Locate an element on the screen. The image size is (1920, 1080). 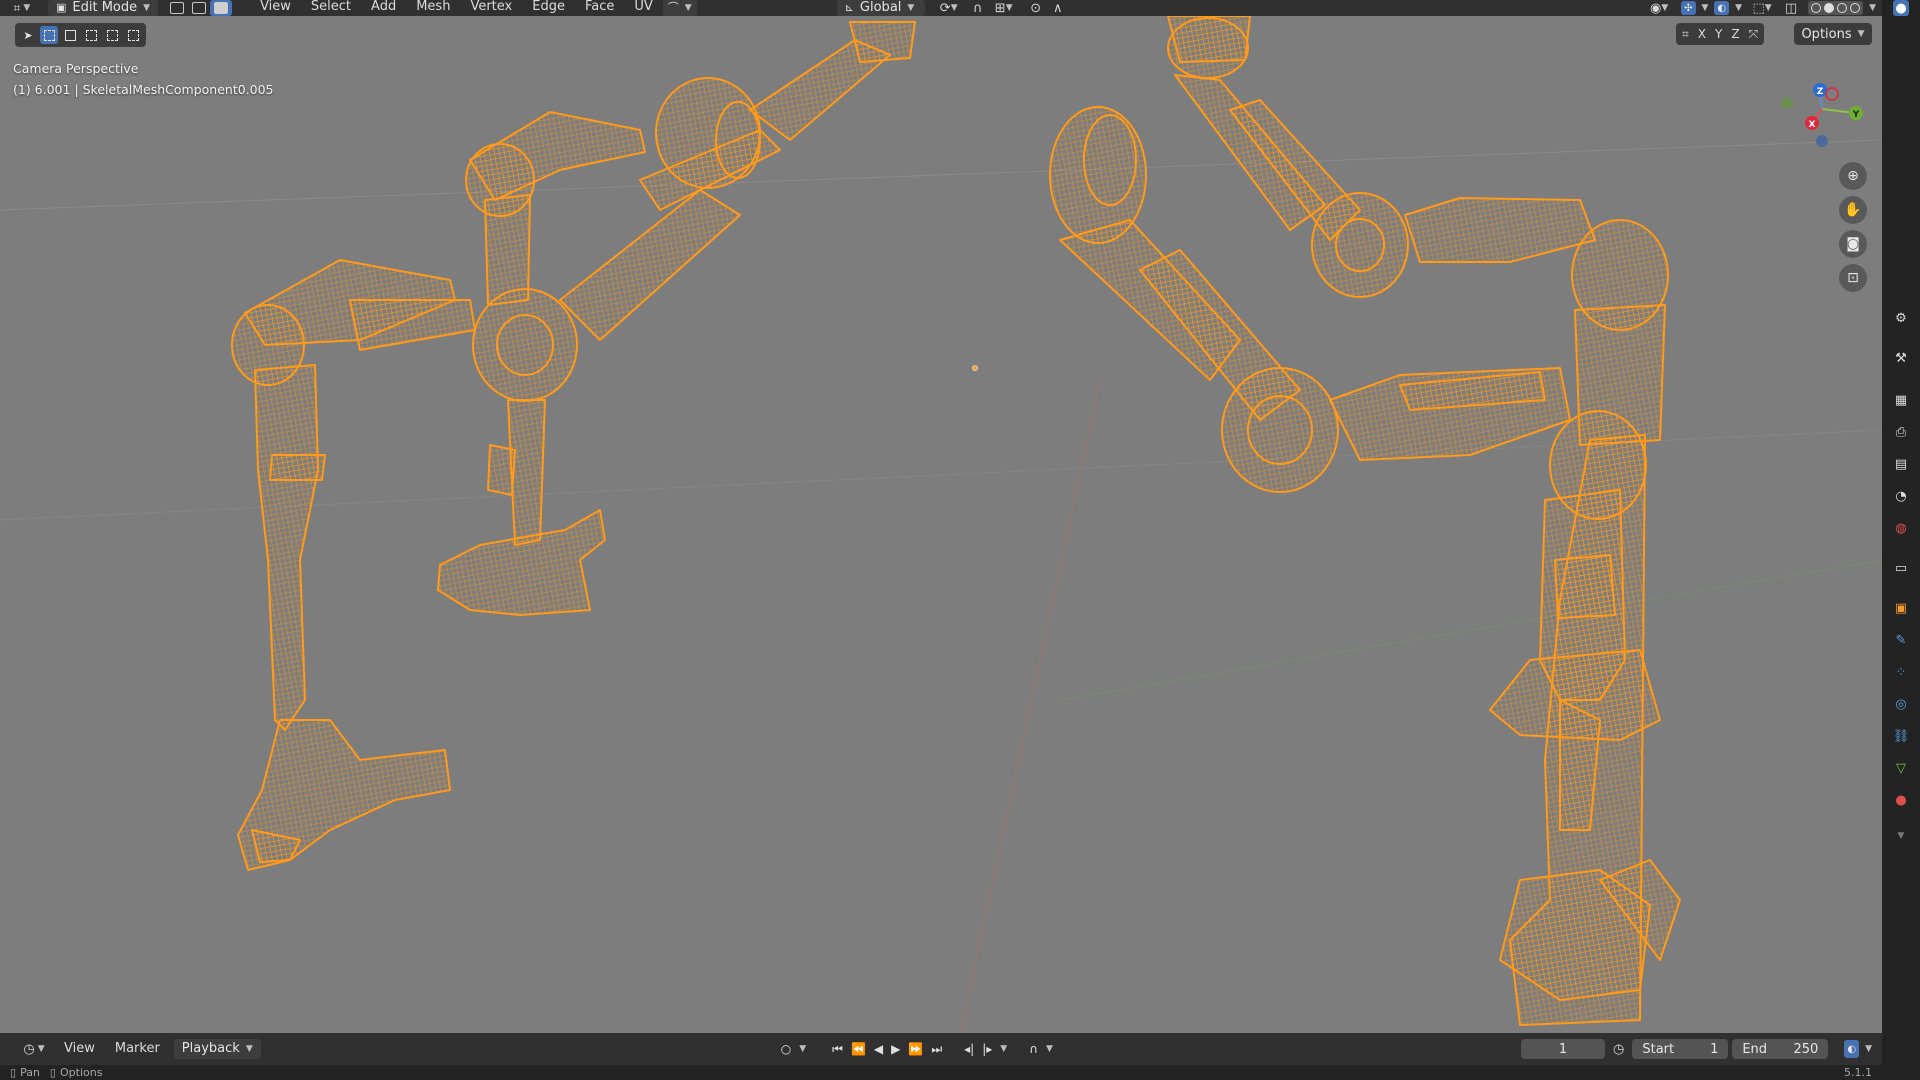
mesh-overlay-button: ⬚ ▼ is located at coordinates (1762, 8).